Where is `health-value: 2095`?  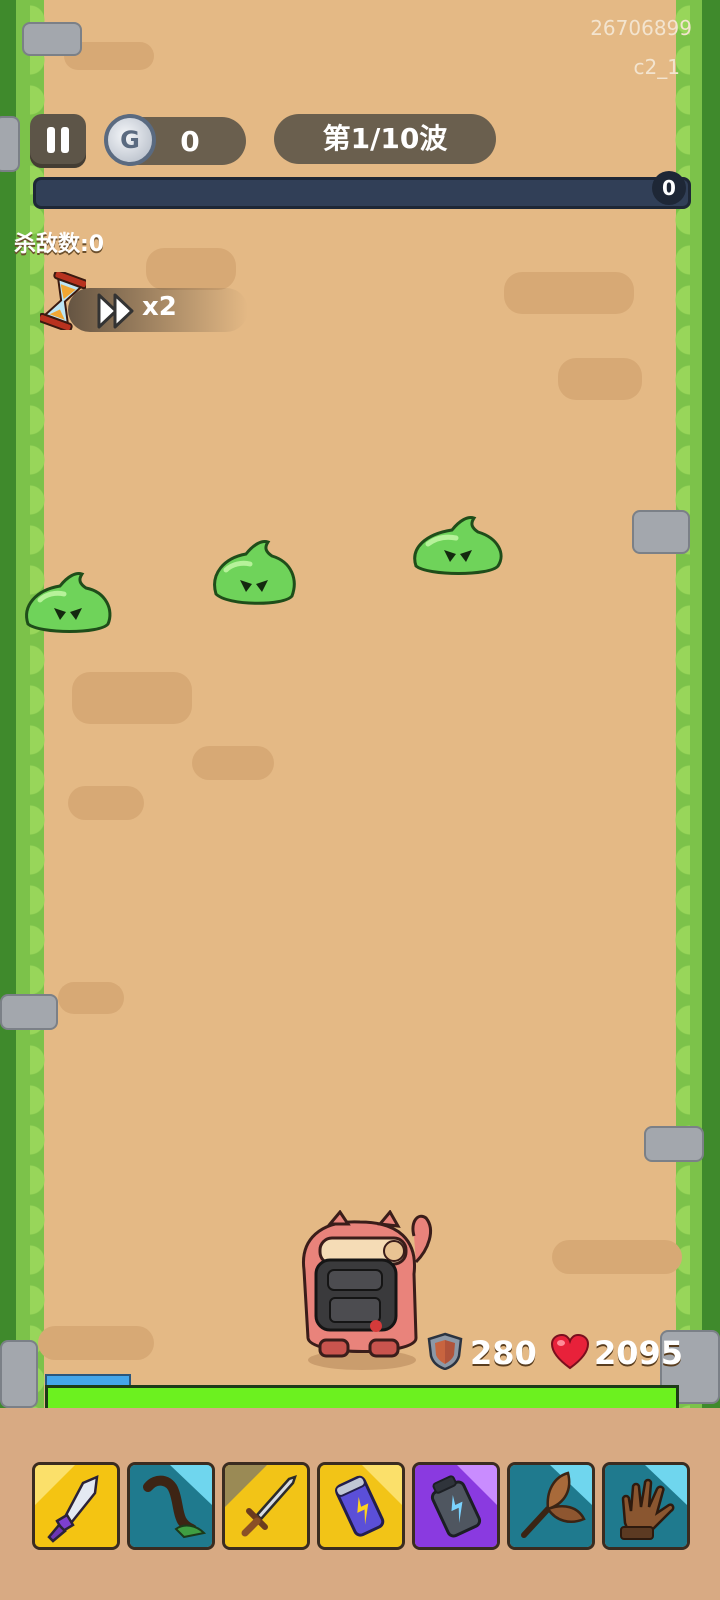 health-value: 2095 is located at coordinates (639, 1353).